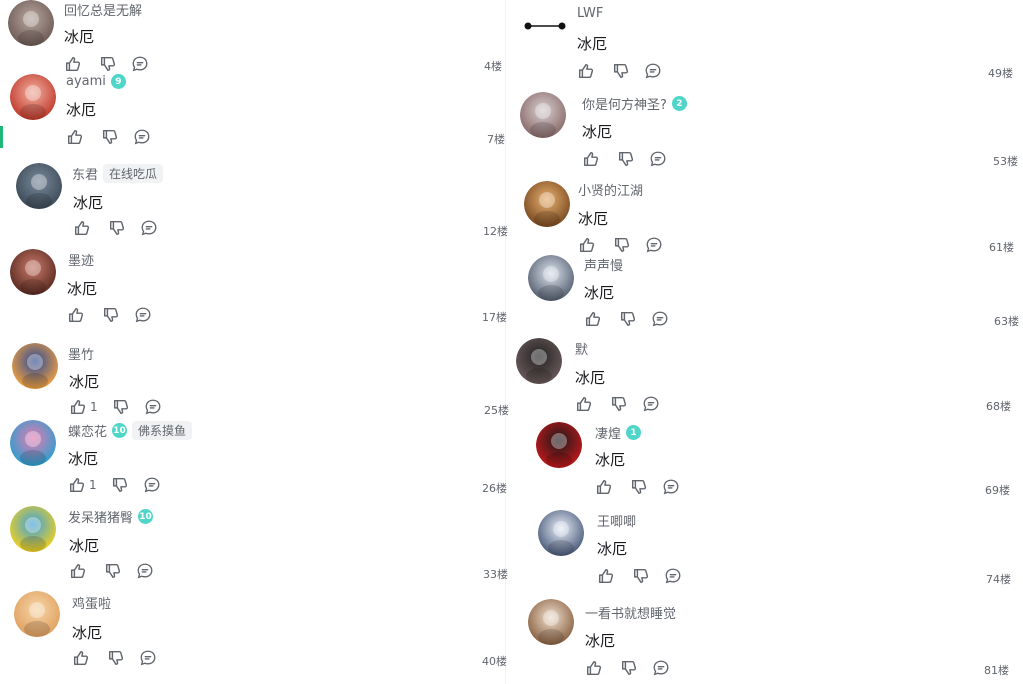 The image size is (1023, 684). I want to click on username: 凄煌, so click(608, 432).